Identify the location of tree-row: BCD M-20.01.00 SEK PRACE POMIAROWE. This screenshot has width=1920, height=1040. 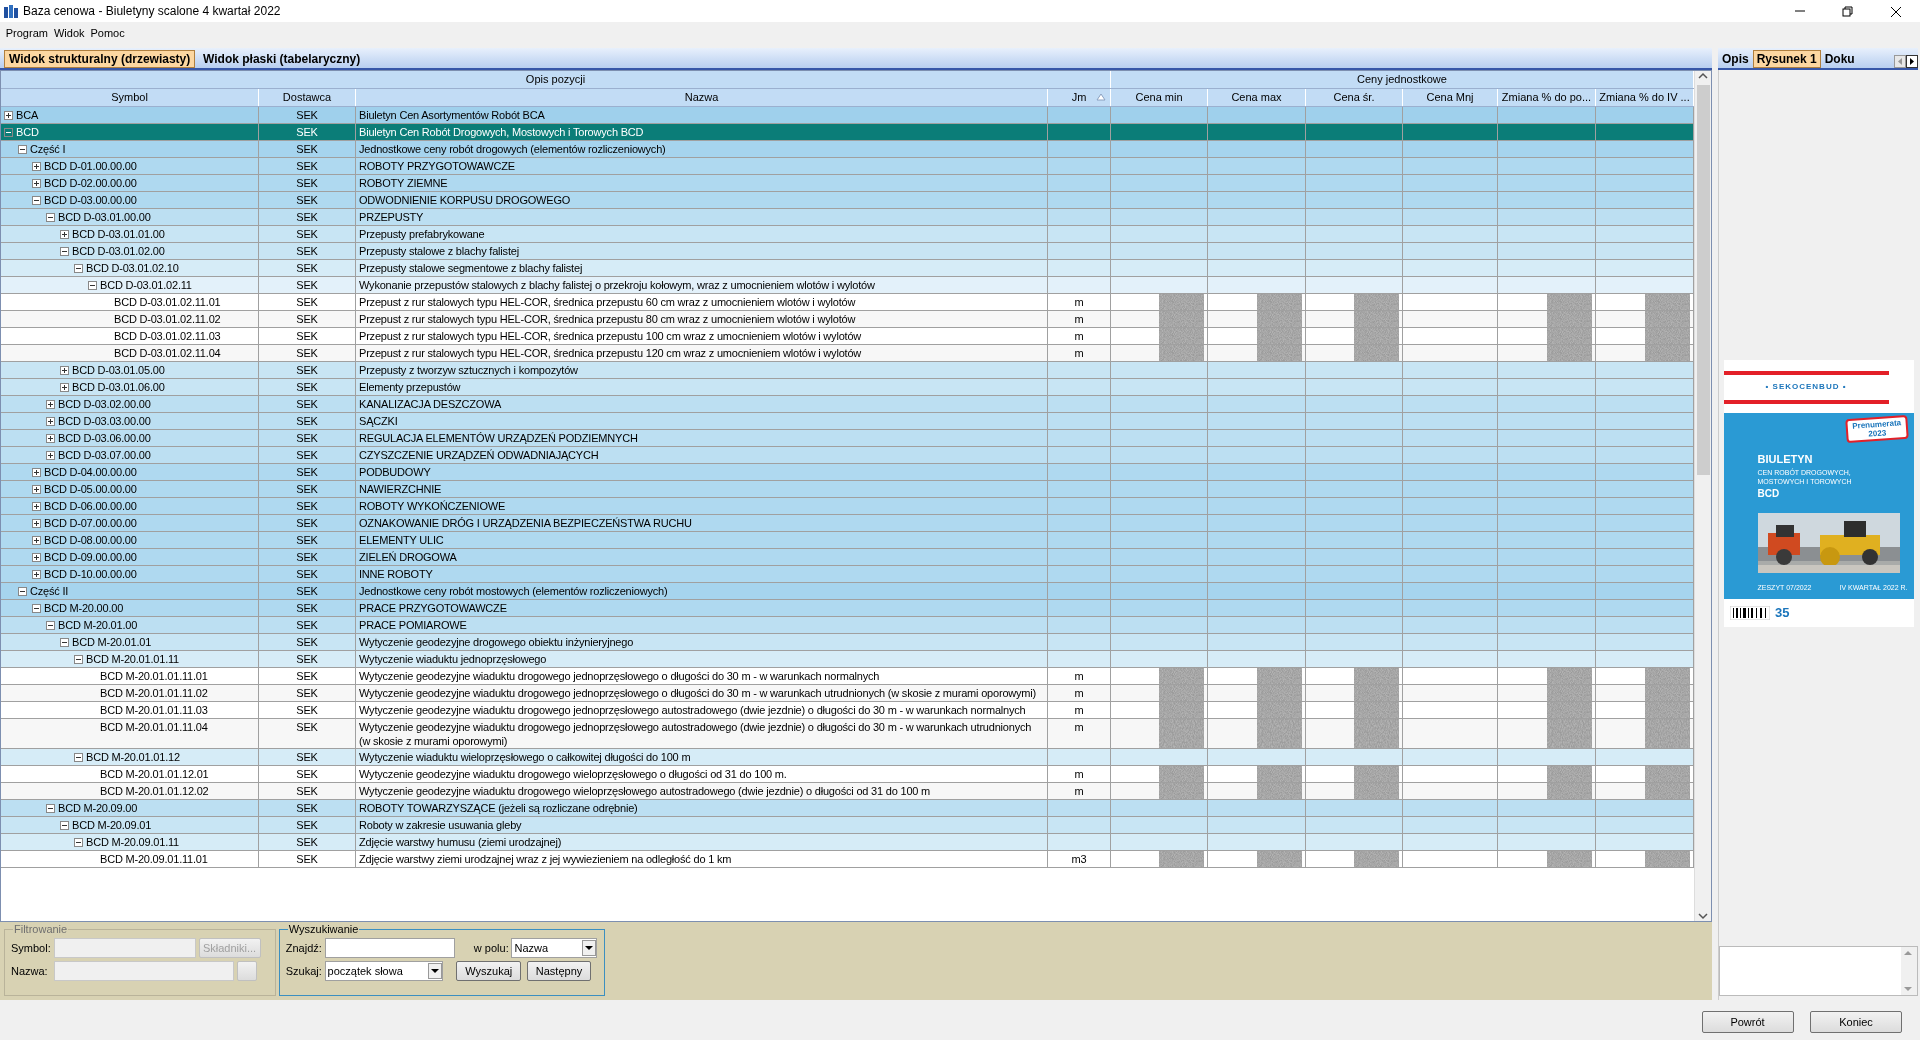
(847, 625).